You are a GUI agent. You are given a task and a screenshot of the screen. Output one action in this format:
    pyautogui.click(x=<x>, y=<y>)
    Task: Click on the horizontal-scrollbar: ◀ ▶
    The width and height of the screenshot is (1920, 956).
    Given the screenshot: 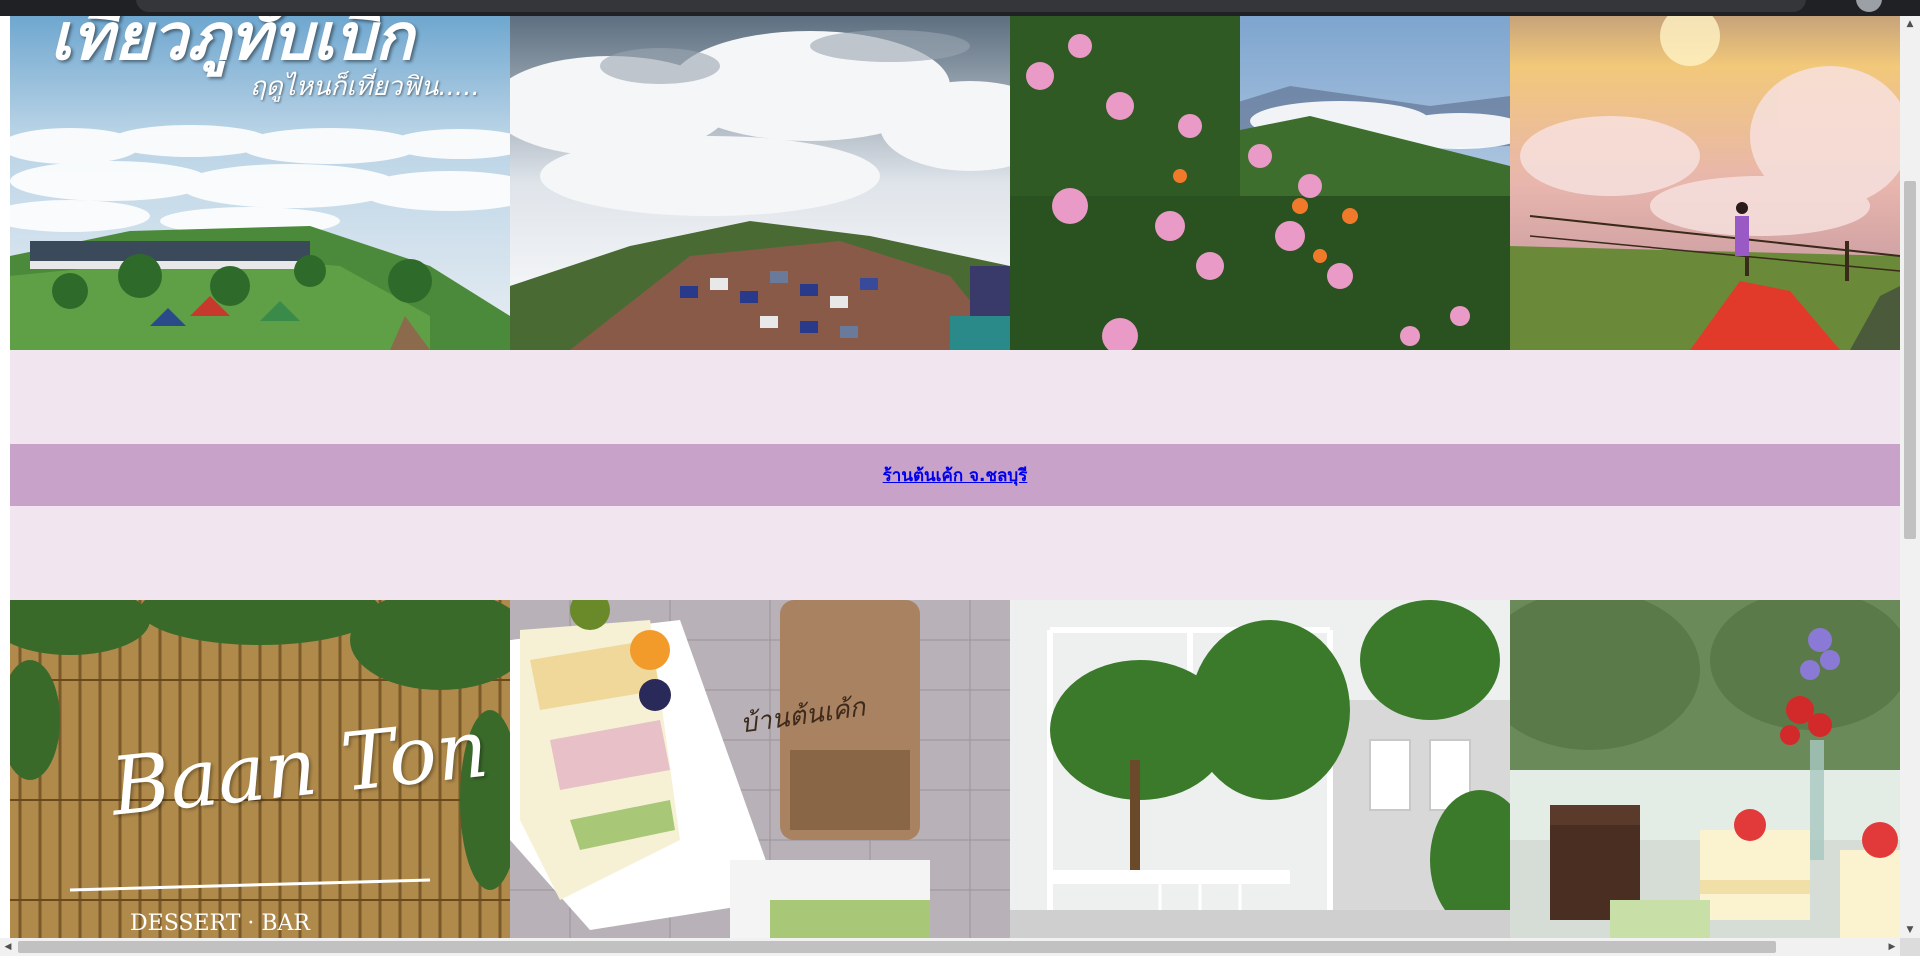 What is the action you would take?
    pyautogui.click(x=950, y=947)
    